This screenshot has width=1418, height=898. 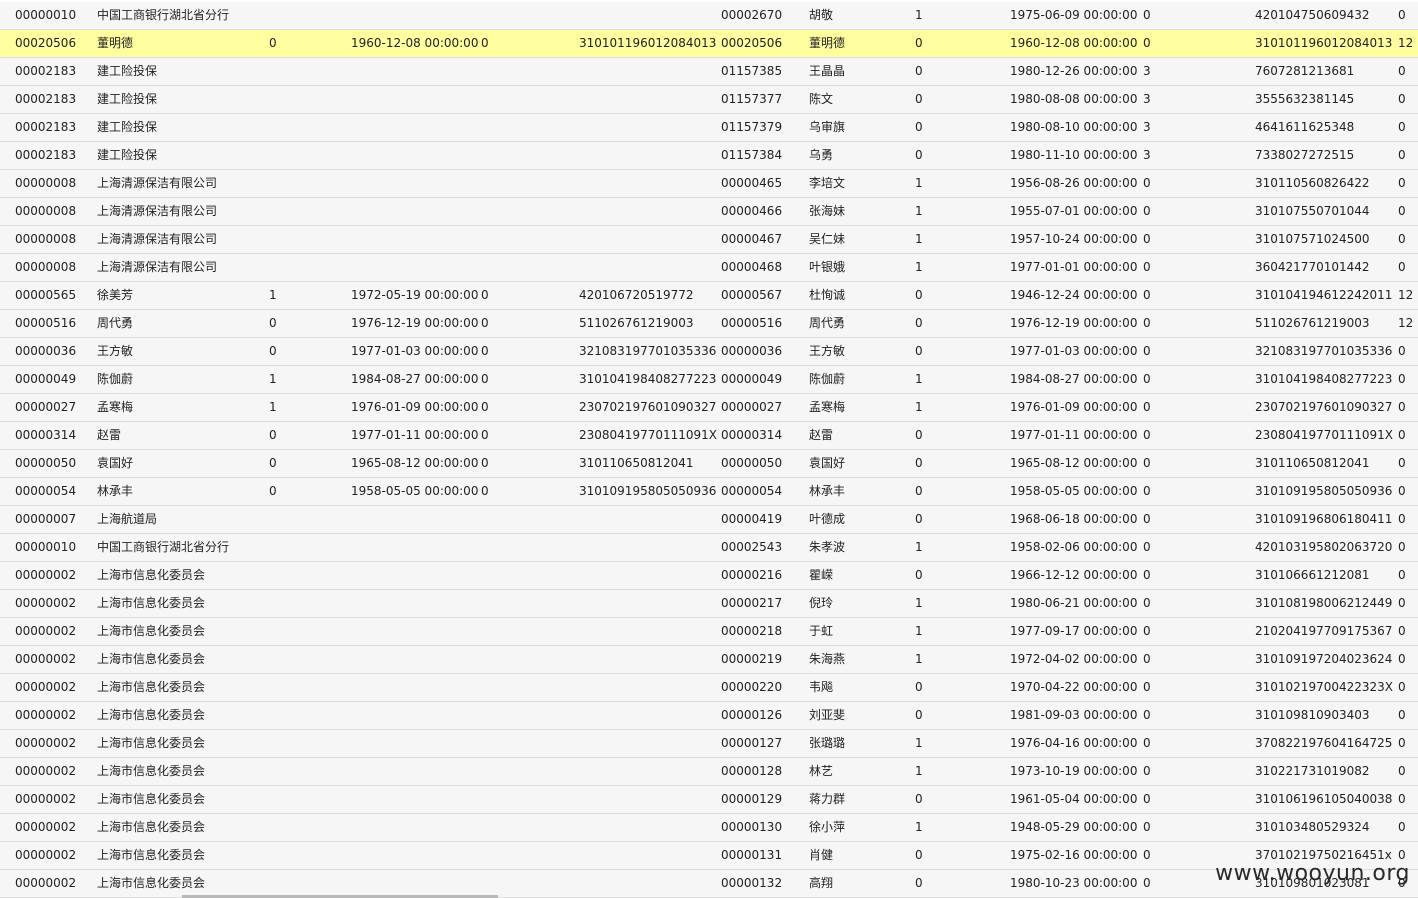 What do you see at coordinates (751, 351) in the screenshot?
I see `table-cell: 00000036` at bounding box center [751, 351].